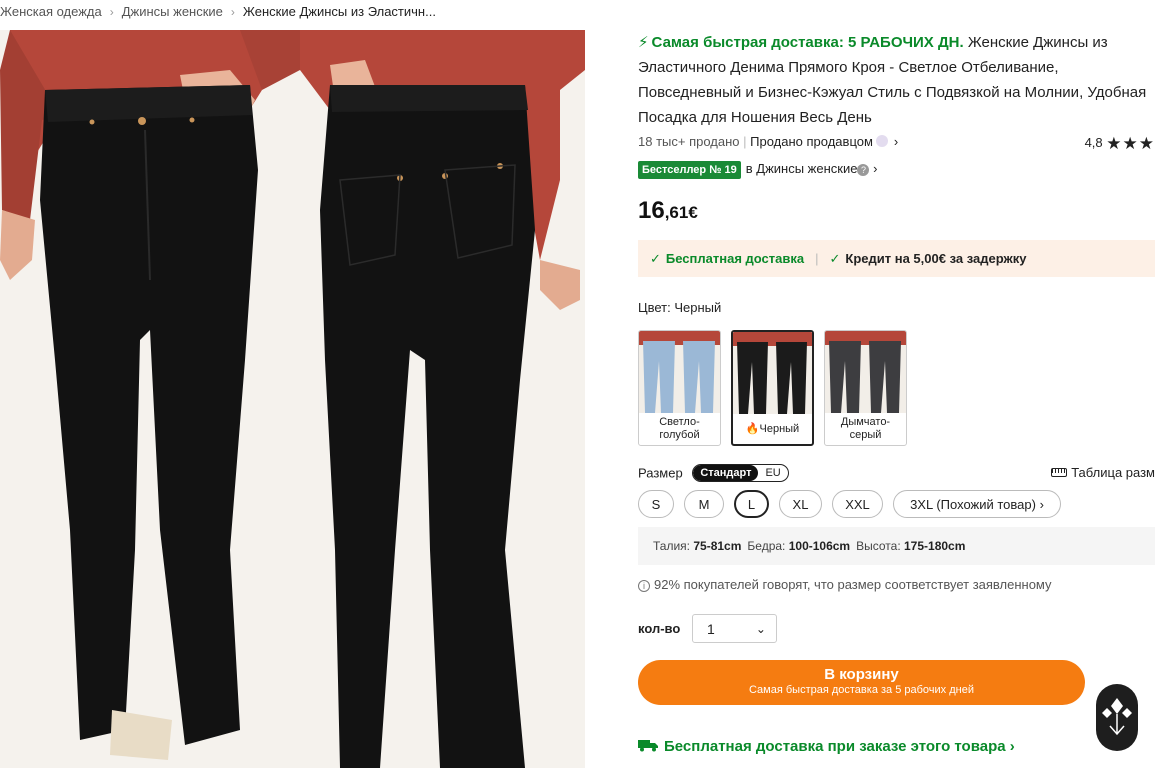 This screenshot has height=768, width=1155. Describe the element at coordinates (861, 674) in the screenshot. I see `add-to-cart-label: В корзину` at that location.